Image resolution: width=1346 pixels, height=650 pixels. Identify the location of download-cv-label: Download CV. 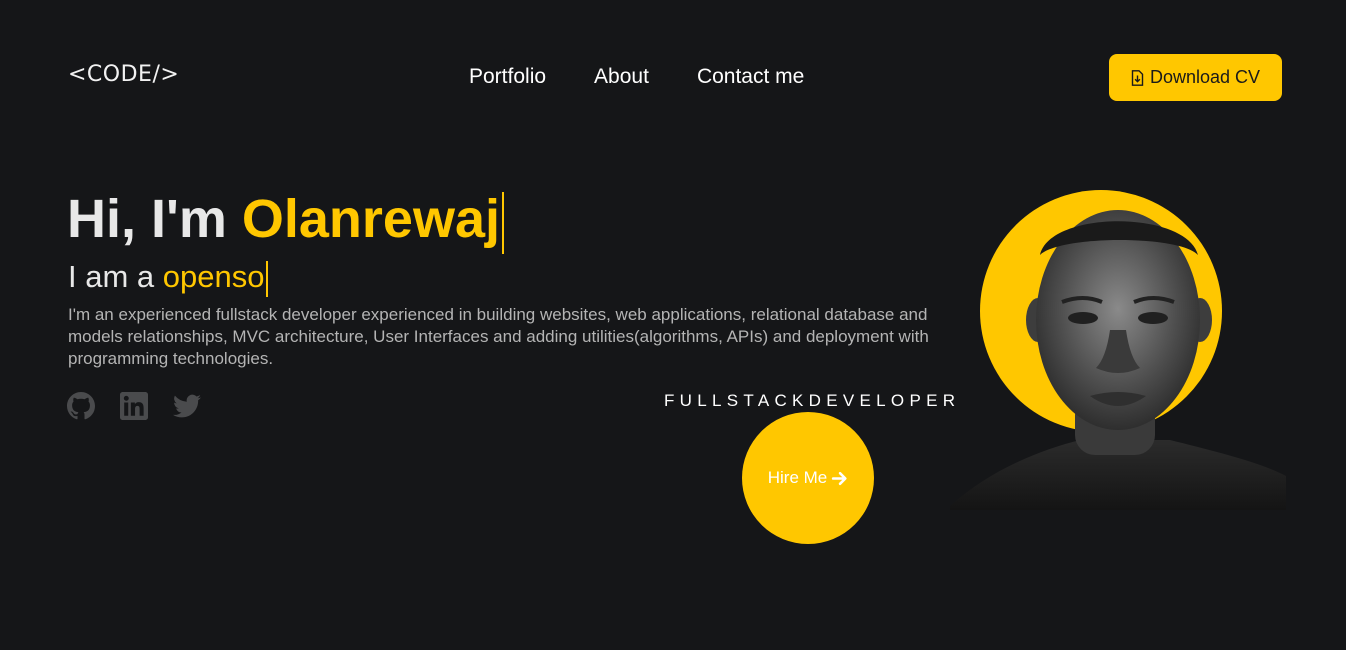
(1205, 77).